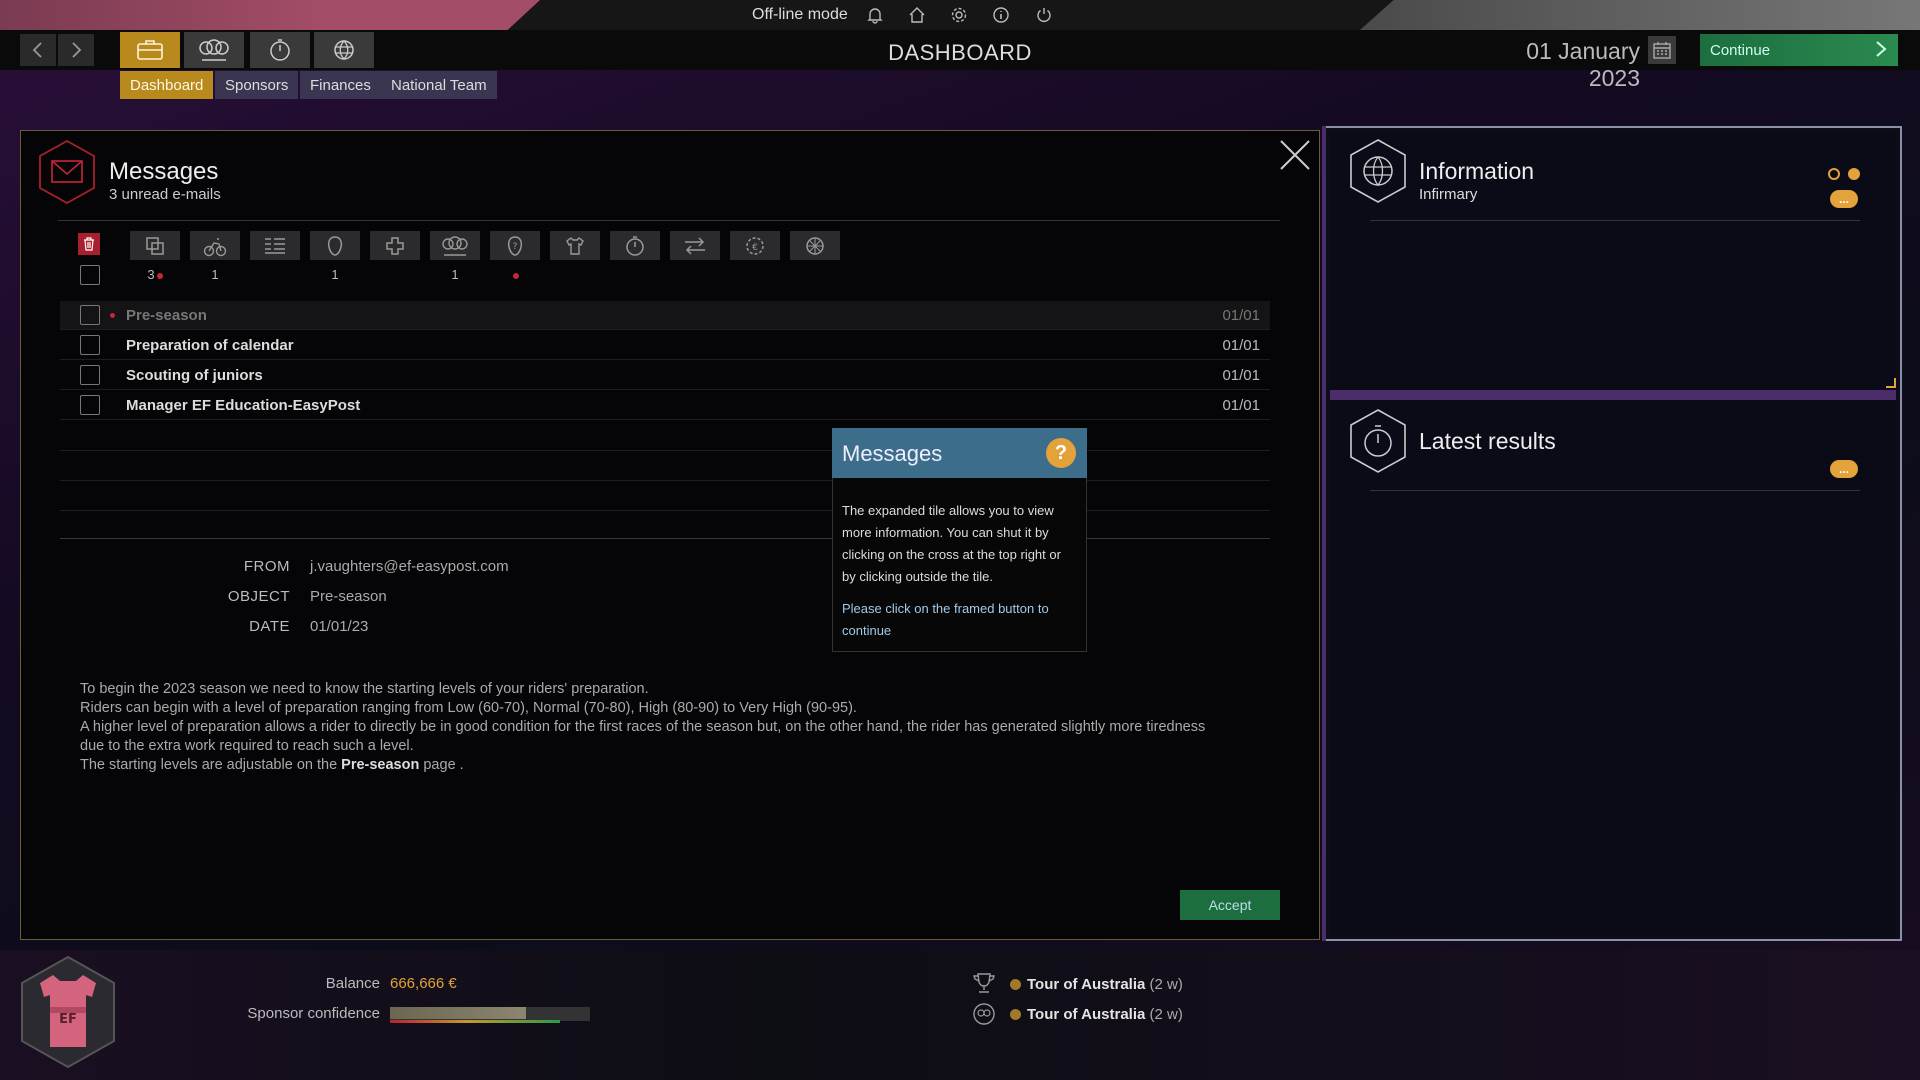 Image resolution: width=1920 pixels, height=1080 pixels. What do you see at coordinates (1015, 1014) in the screenshot?
I see `race-status-dot` at bounding box center [1015, 1014].